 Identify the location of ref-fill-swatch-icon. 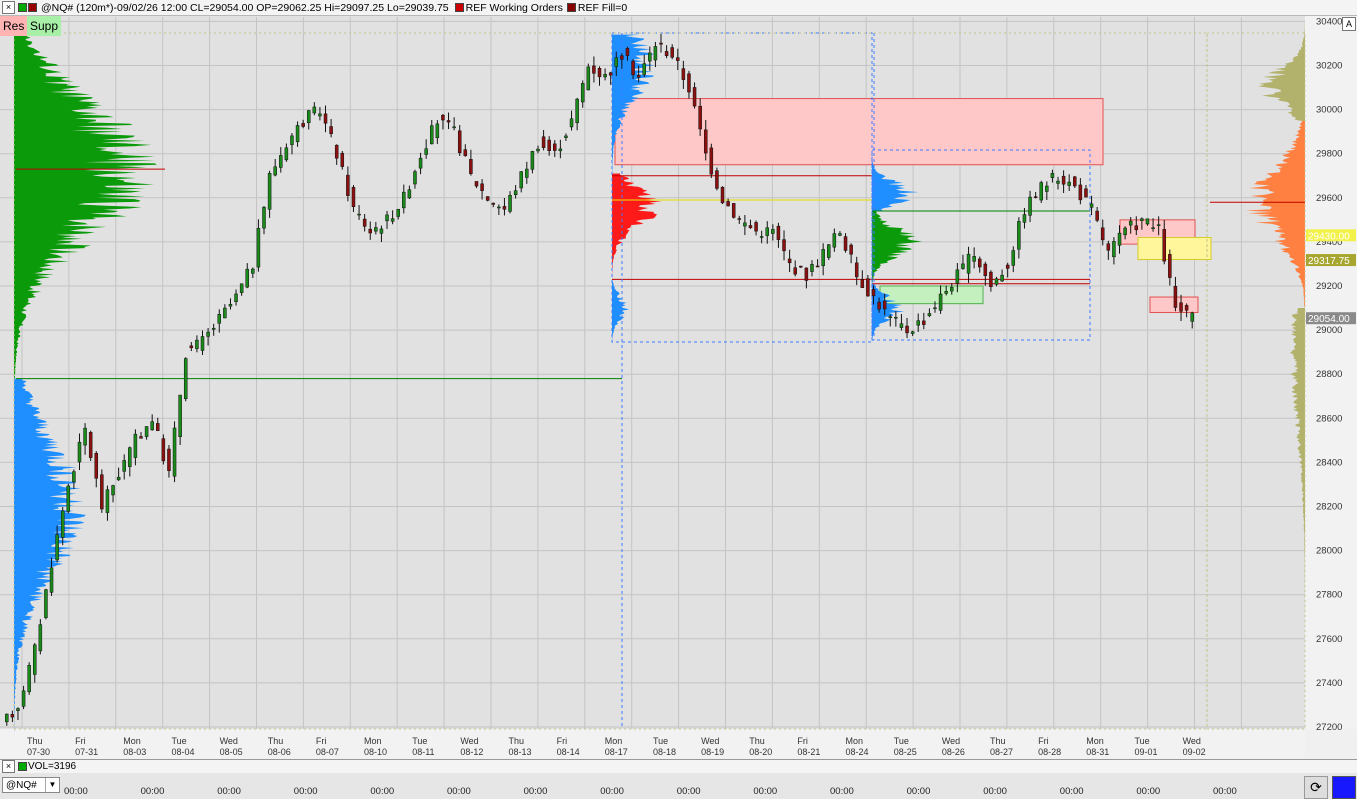
(571, 7).